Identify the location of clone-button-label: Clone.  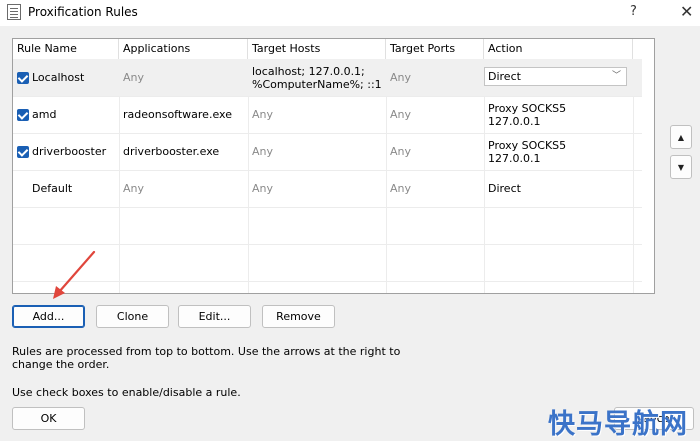
(132, 316).